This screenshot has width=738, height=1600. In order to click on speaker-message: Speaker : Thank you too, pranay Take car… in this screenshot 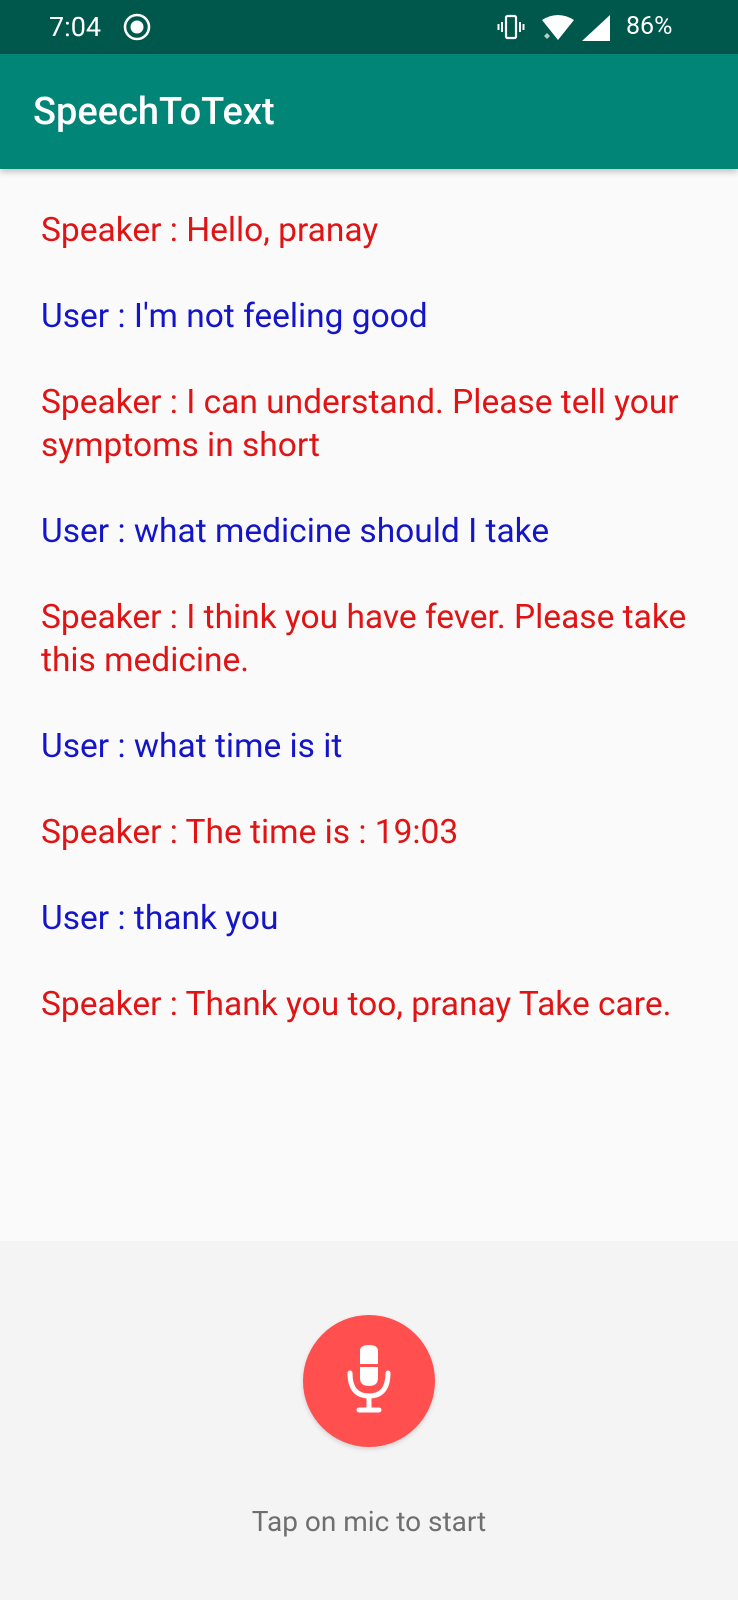, I will do `click(356, 1004)`.